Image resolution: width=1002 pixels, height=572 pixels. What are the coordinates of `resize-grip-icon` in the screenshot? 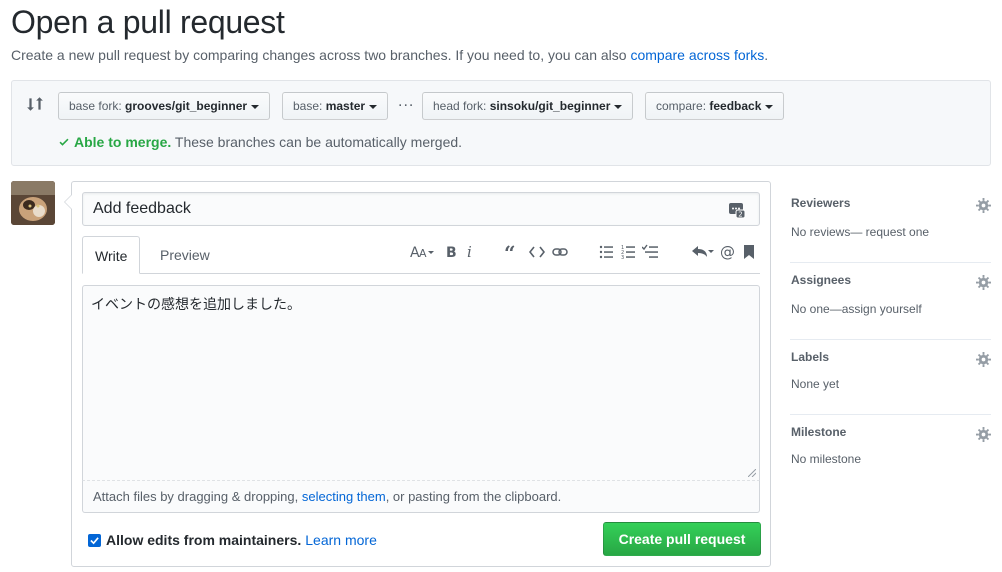 It's located at (752, 473).